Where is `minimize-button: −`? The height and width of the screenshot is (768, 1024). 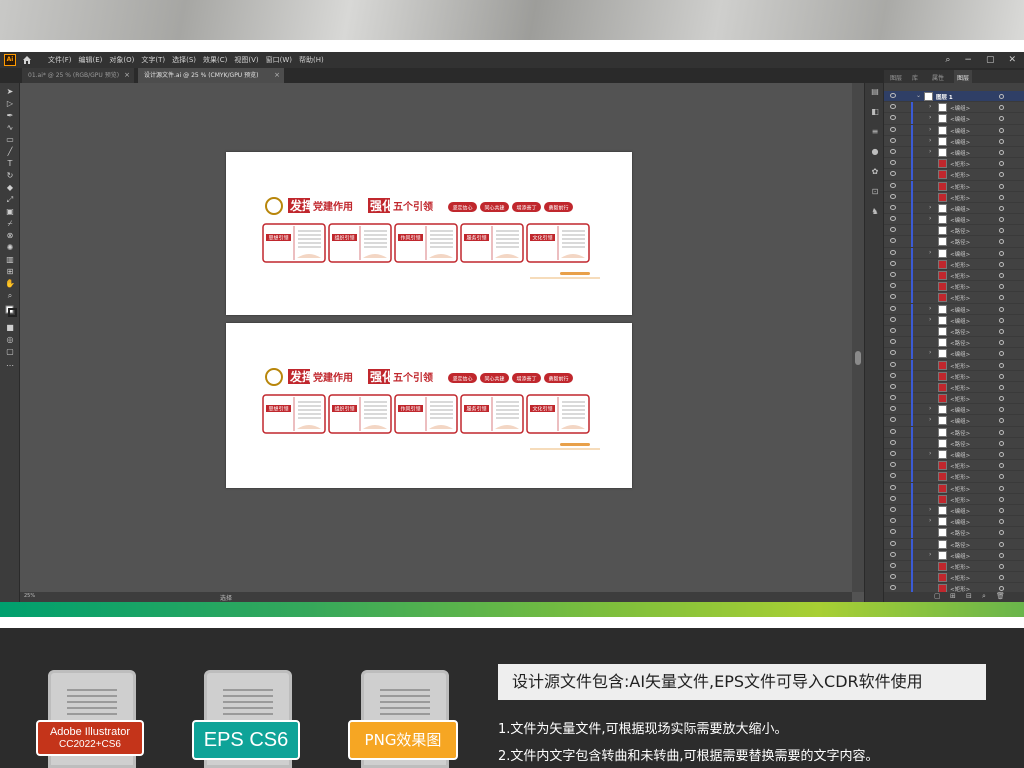 minimize-button: − is located at coordinates (968, 60).